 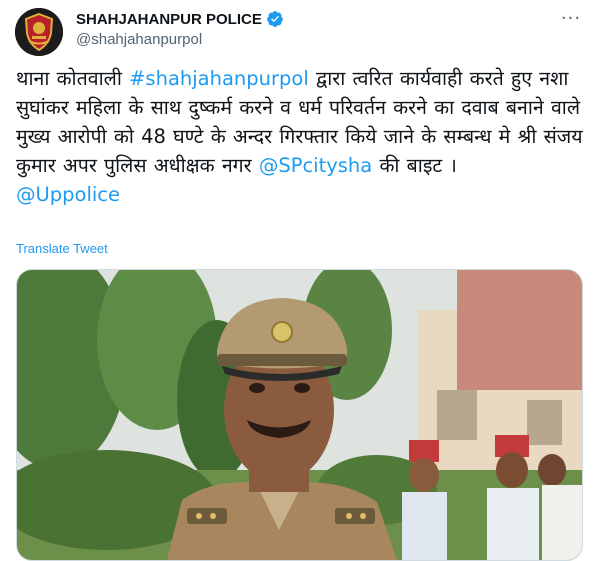 I want to click on police-emblem-icon, so click(x=39, y=32).